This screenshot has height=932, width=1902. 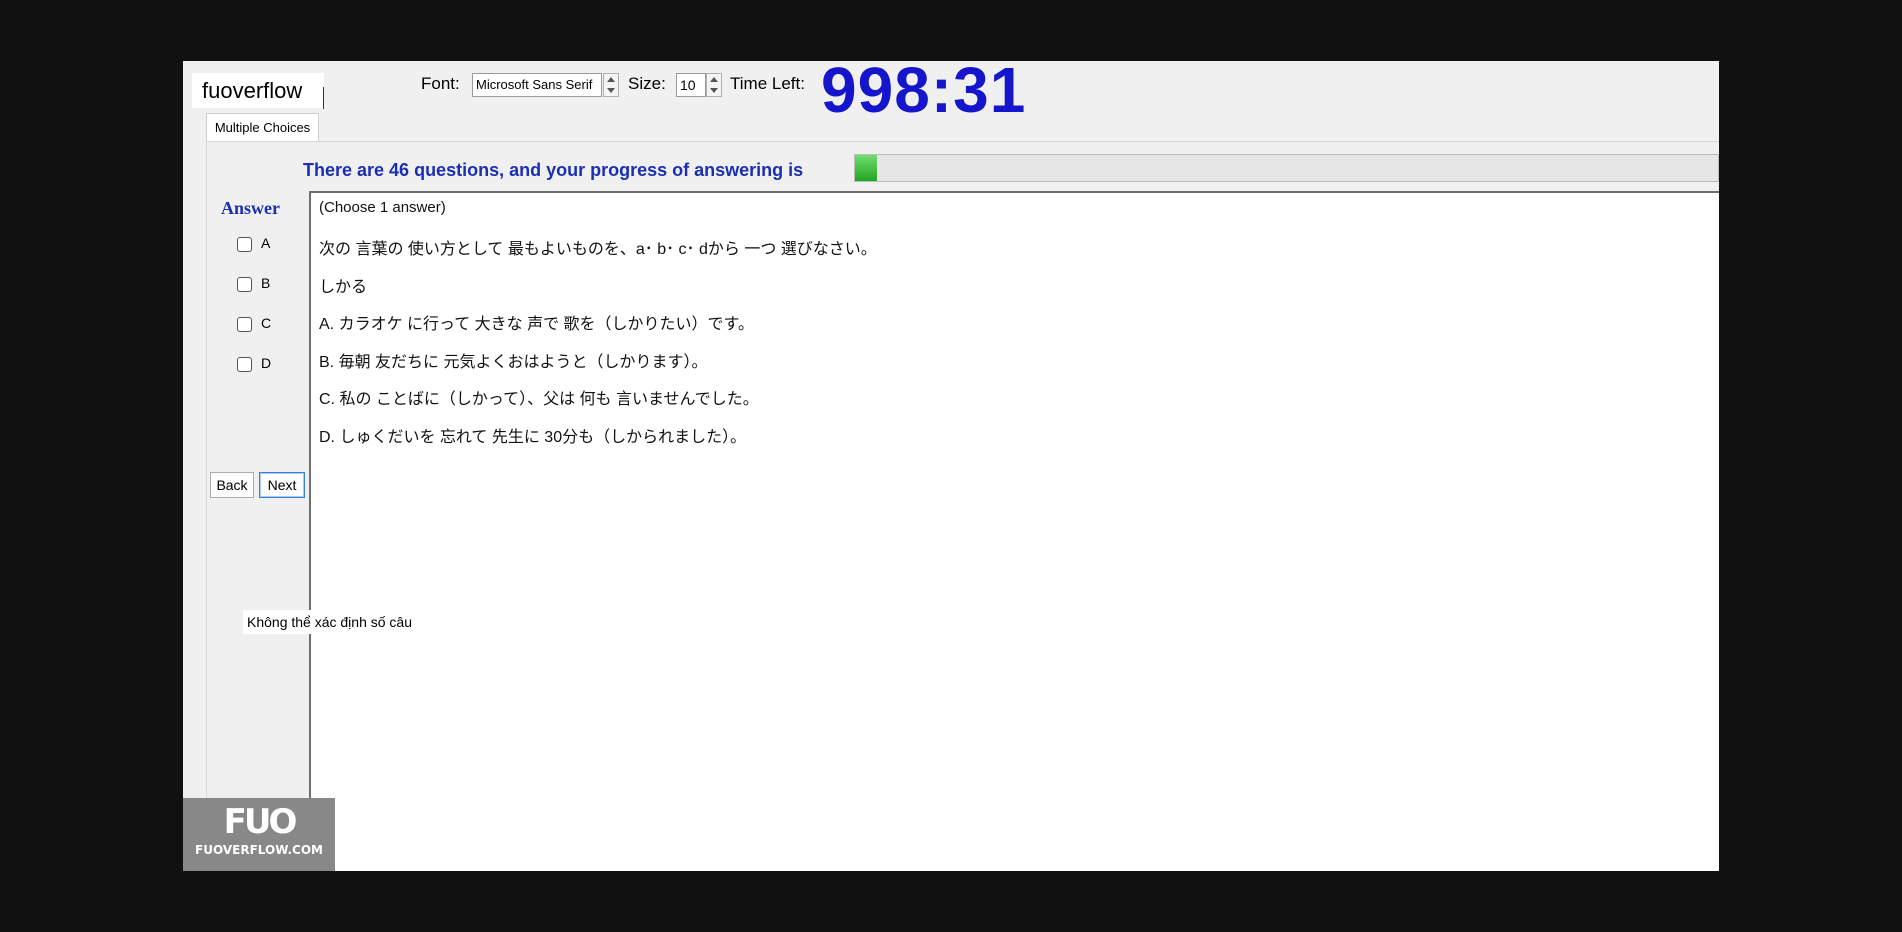 What do you see at coordinates (924, 93) in the screenshot?
I see `countdown-timer: 998:31` at bounding box center [924, 93].